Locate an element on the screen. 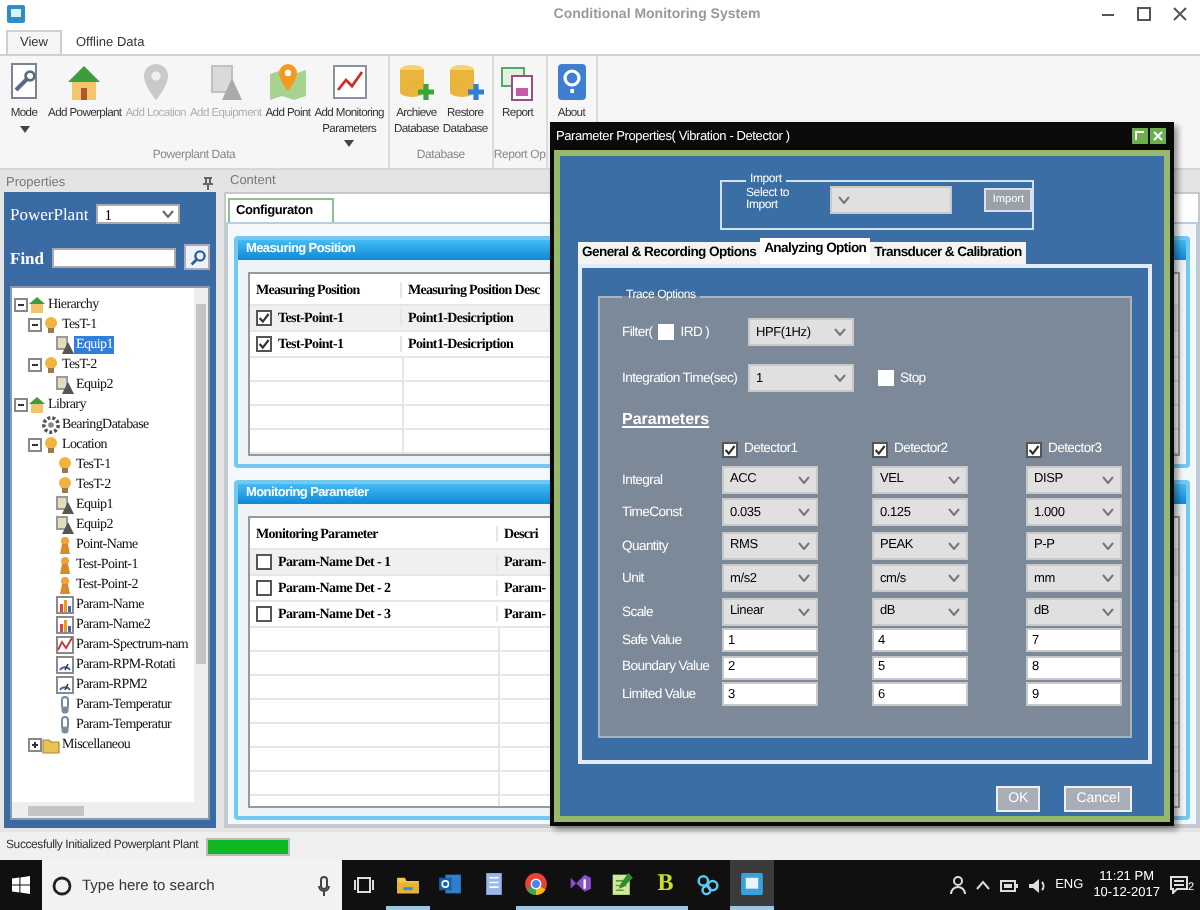 The width and height of the screenshot is (1200, 910). search-circle-icon is located at coordinates (62, 885).